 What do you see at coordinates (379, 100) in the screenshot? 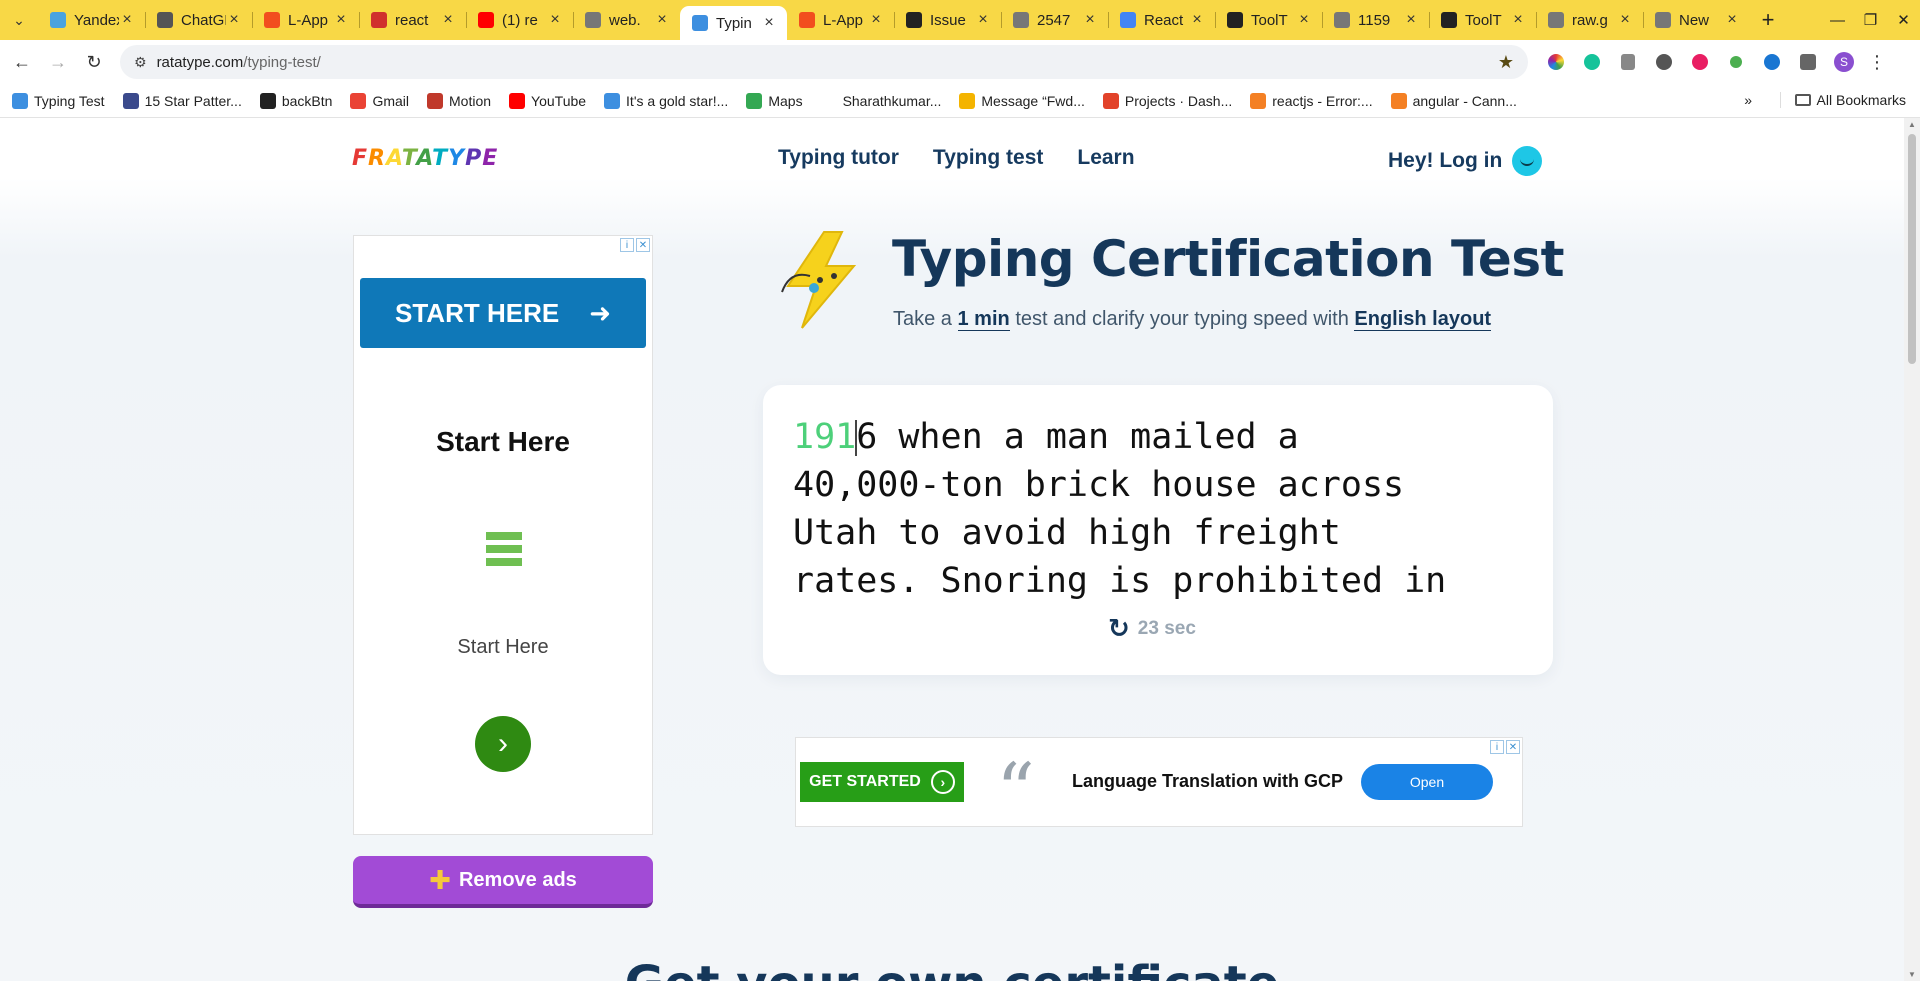
I see `bookmark-item: Gmail` at bounding box center [379, 100].